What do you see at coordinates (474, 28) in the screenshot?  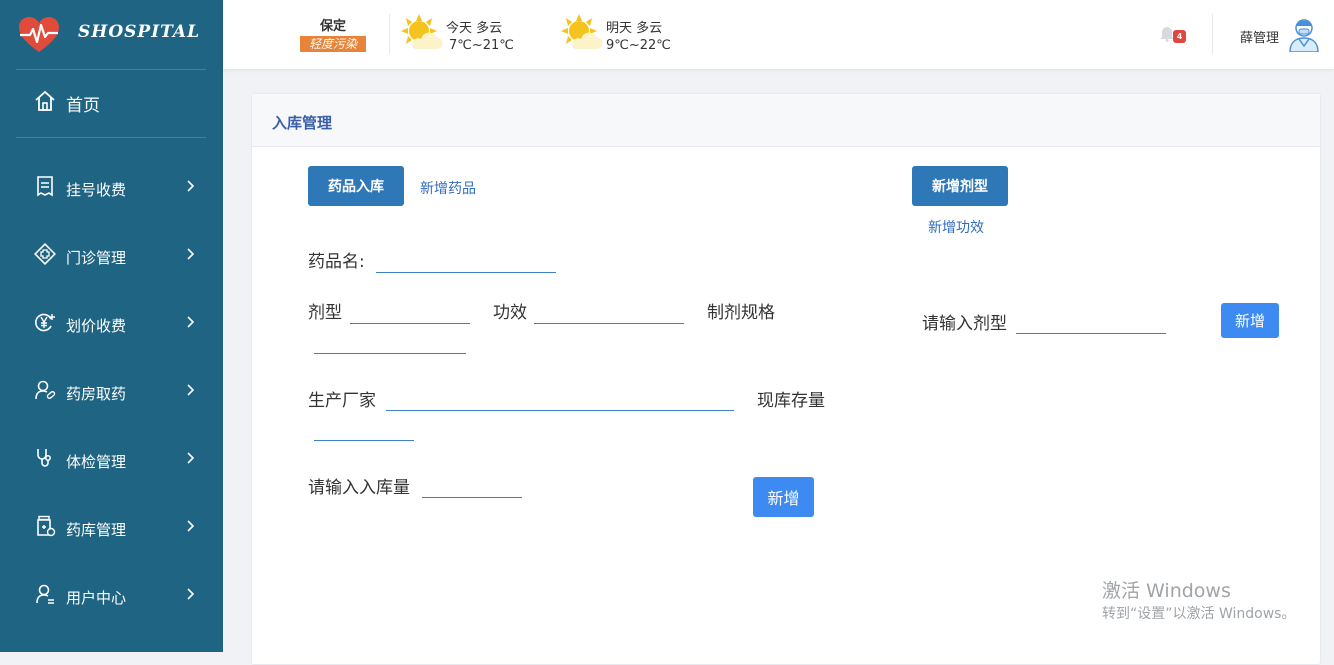 I see `weather-today-desc: 今天 多云` at bounding box center [474, 28].